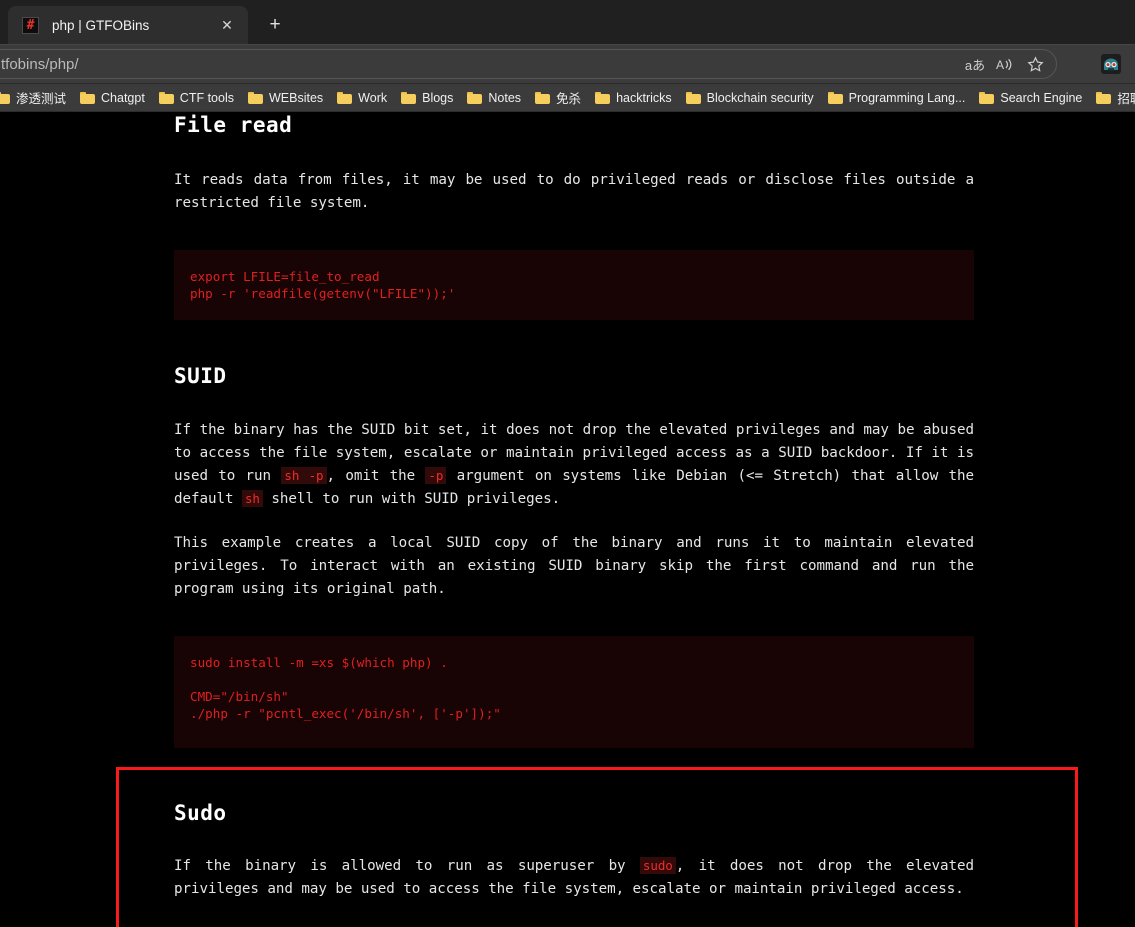  What do you see at coordinates (233, 125) in the screenshot?
I see `section-heading-file-read: File read` at bounding box center [233, 125].